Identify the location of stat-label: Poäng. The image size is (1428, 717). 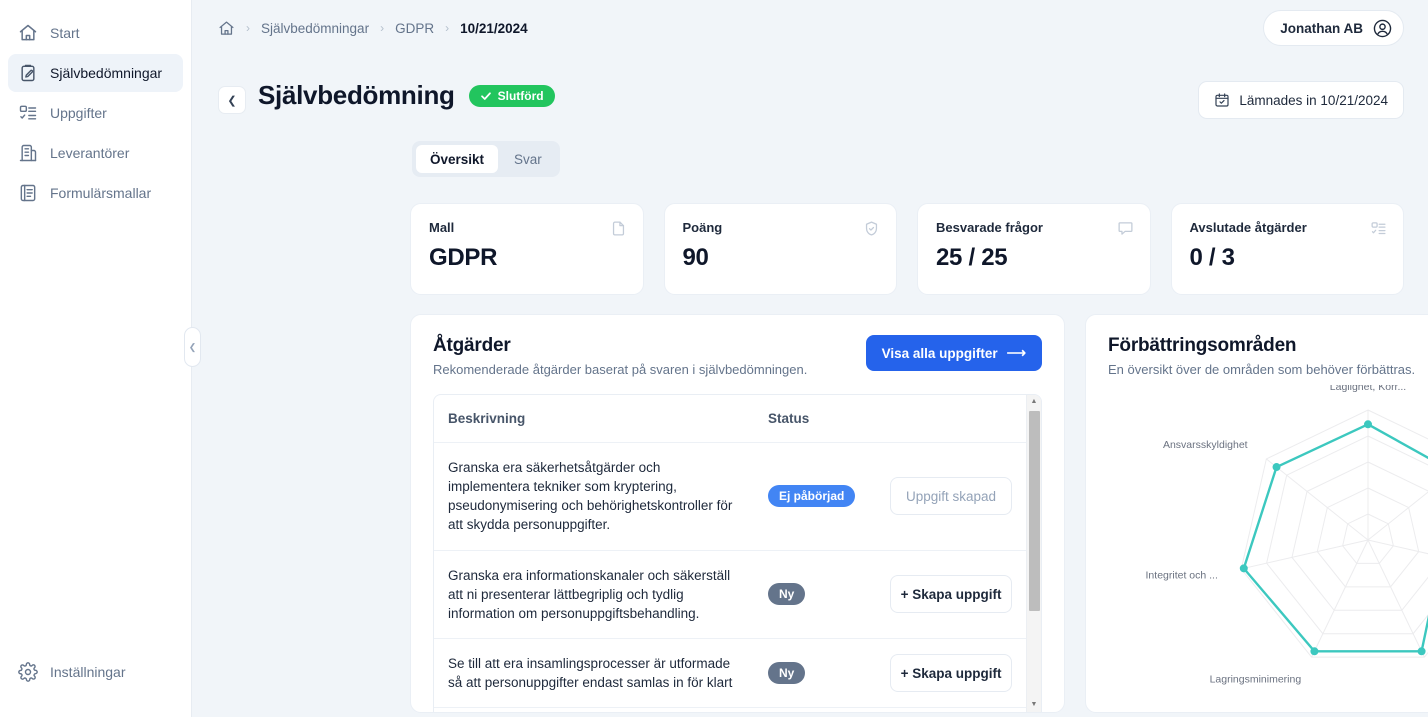
(702, 227).